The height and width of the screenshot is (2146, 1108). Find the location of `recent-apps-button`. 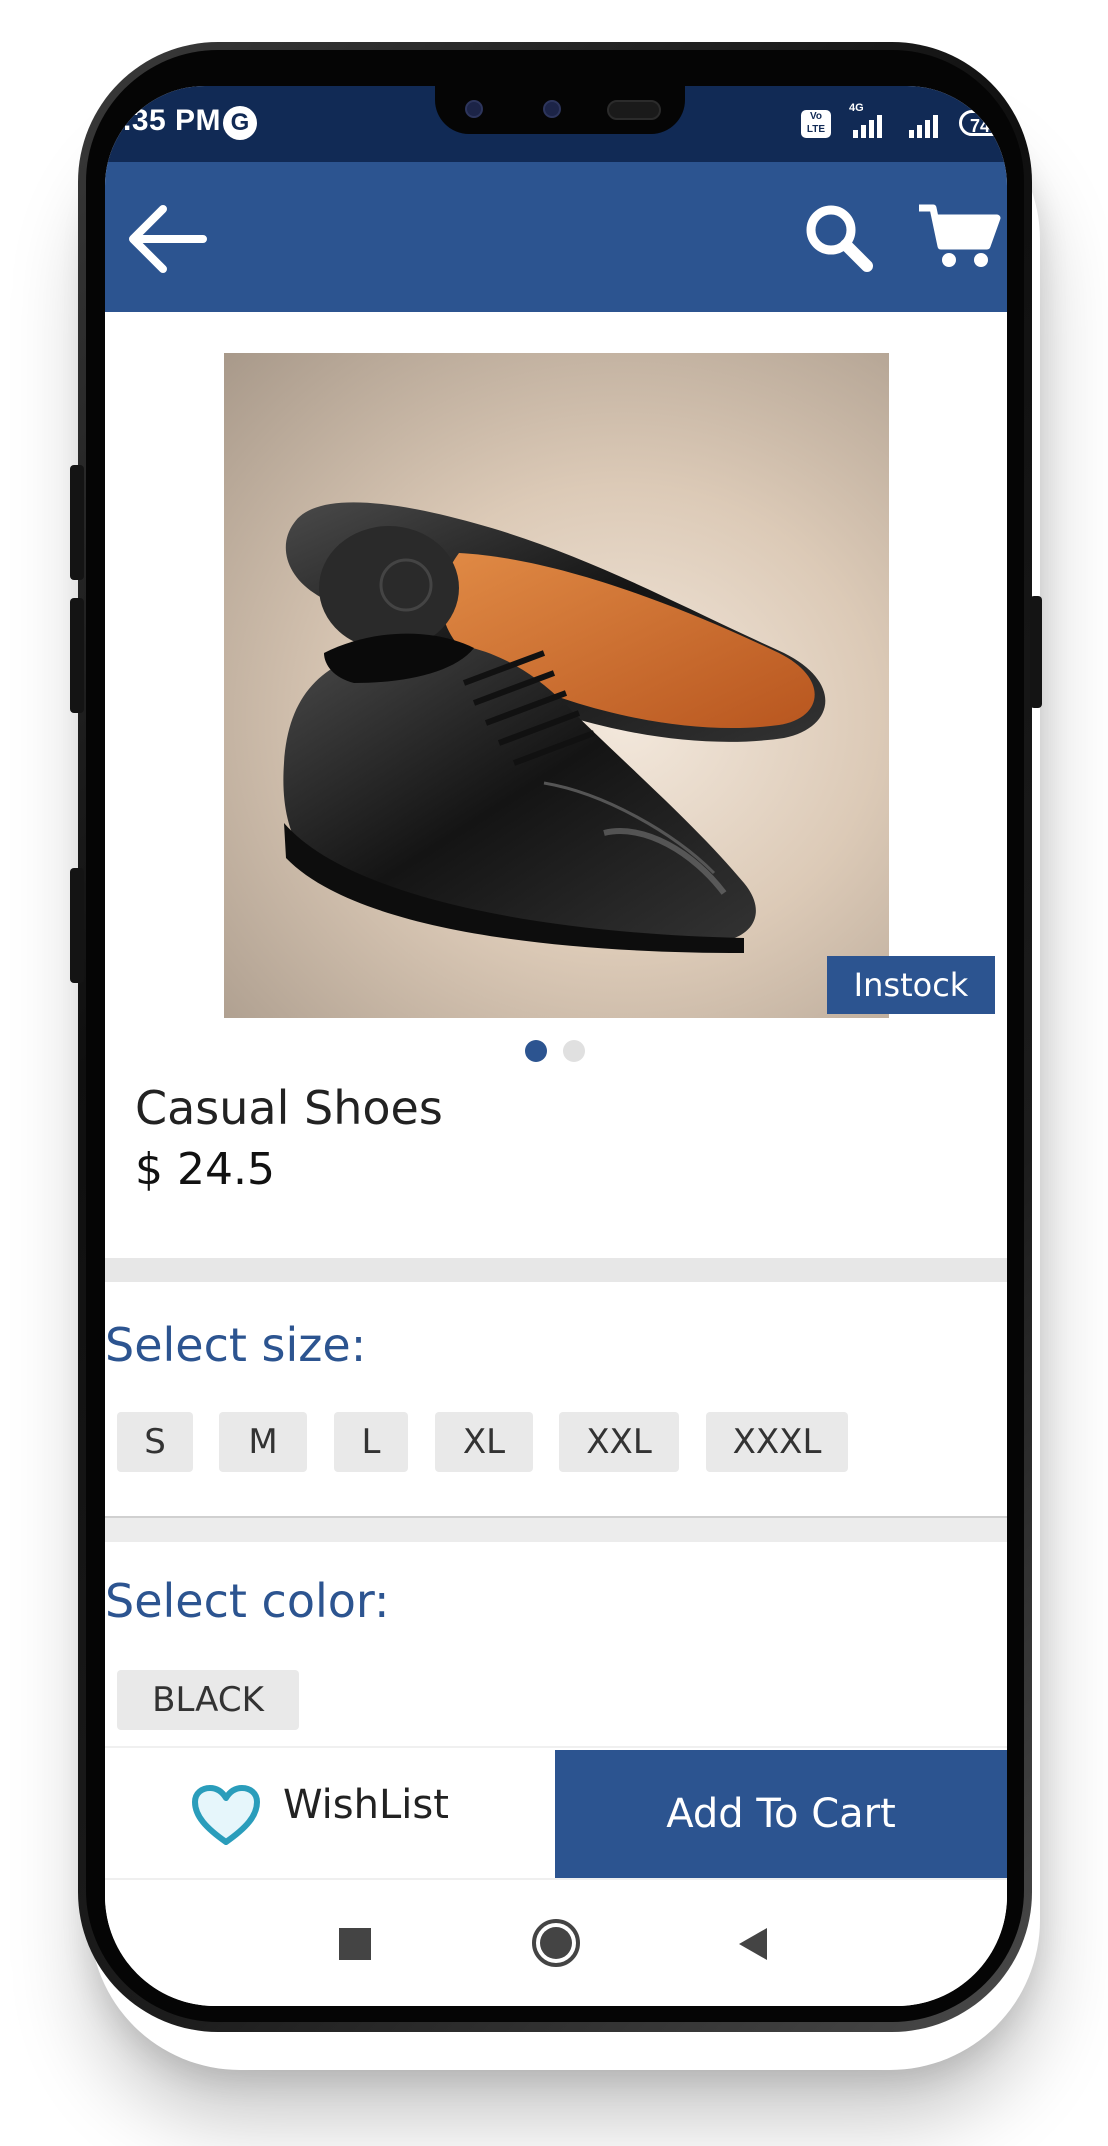

recent-apps-button is located at coordinates (355, 1944).